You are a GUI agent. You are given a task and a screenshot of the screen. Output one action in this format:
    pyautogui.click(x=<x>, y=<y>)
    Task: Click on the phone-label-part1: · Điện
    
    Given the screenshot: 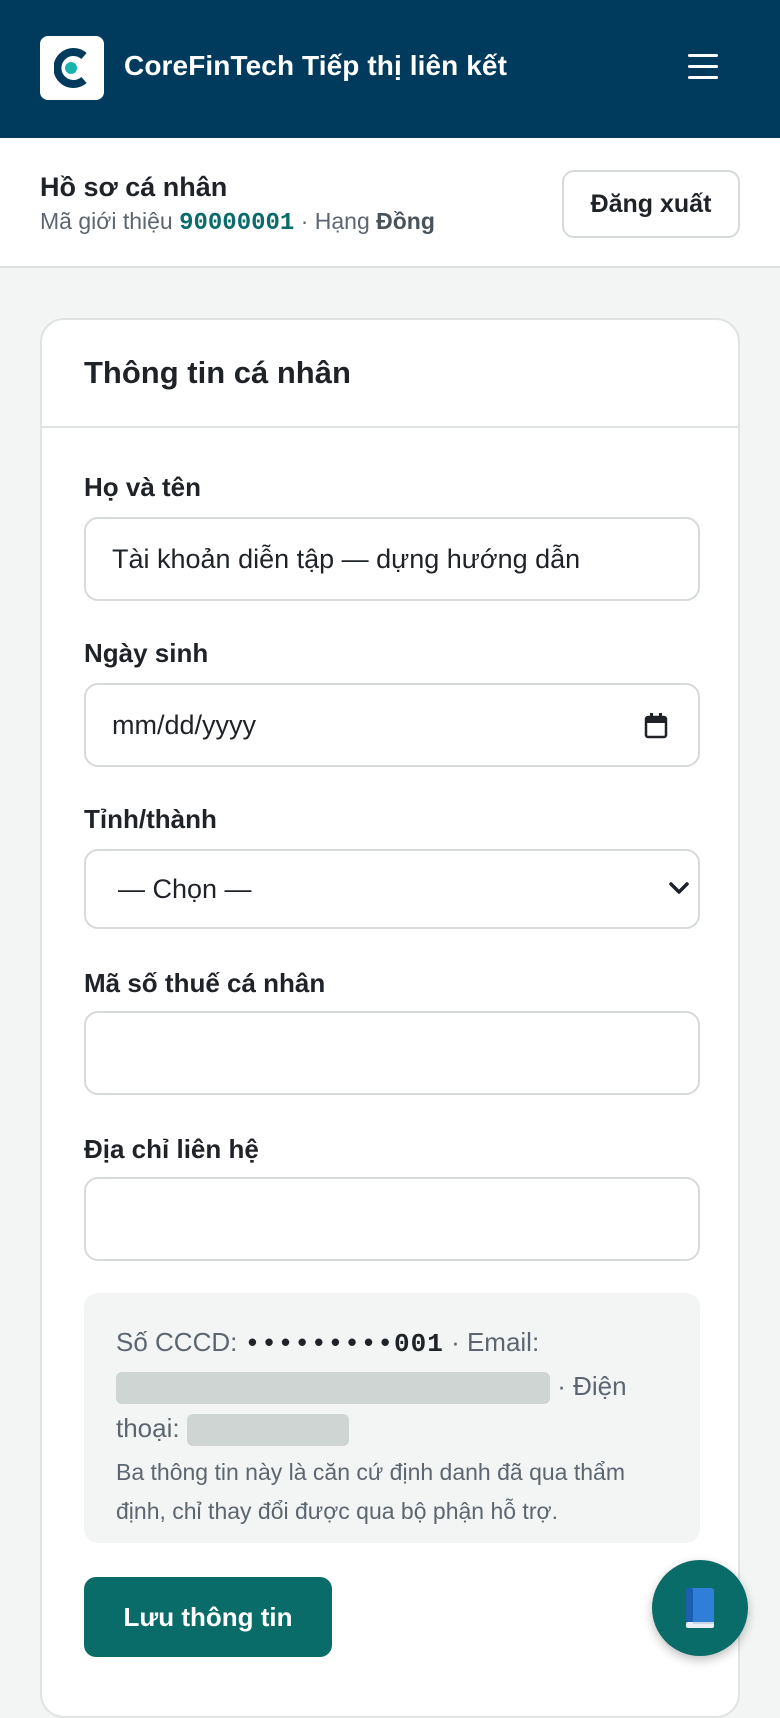 What is the action you would take?
    pyautogui.click(x=592, y=1386)
    